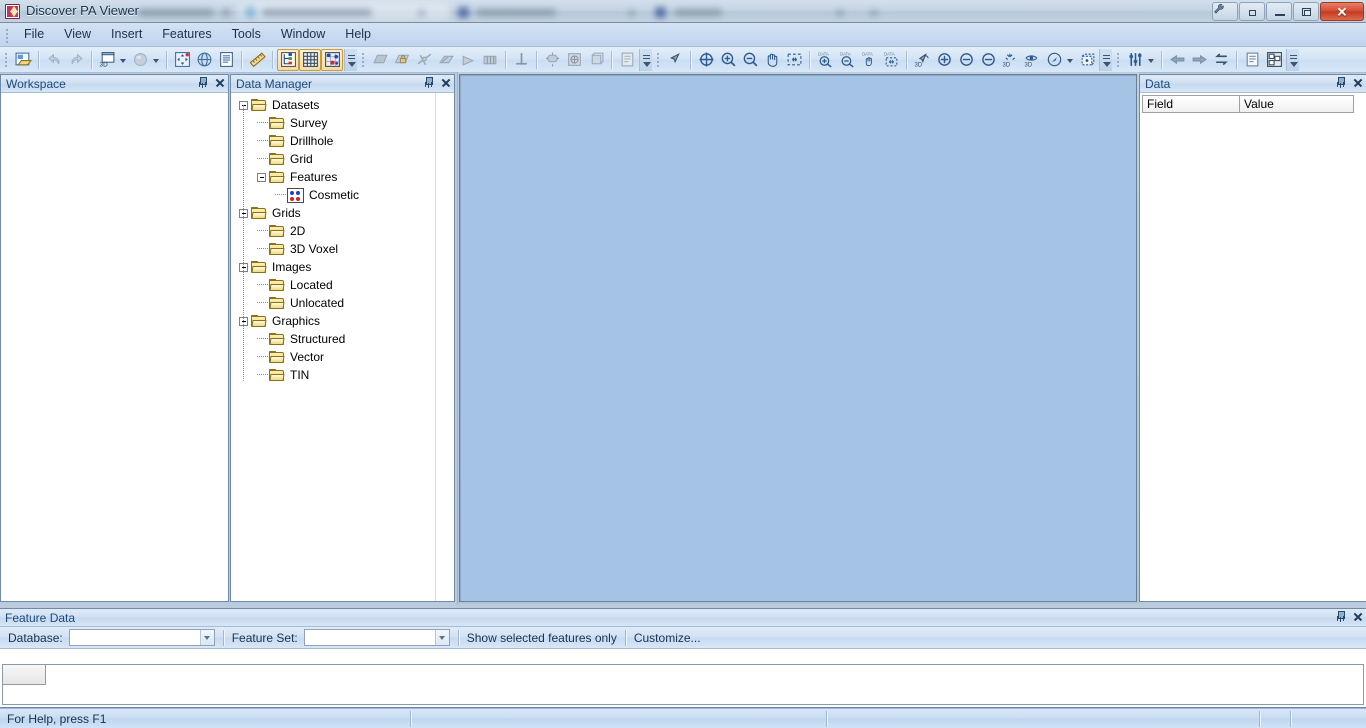 Image resolution: width=1366 pixels, height=728 pixels. Describe the element at coordinates (1135, 60) in the screenshot. I see `sliders-icon` at that location.